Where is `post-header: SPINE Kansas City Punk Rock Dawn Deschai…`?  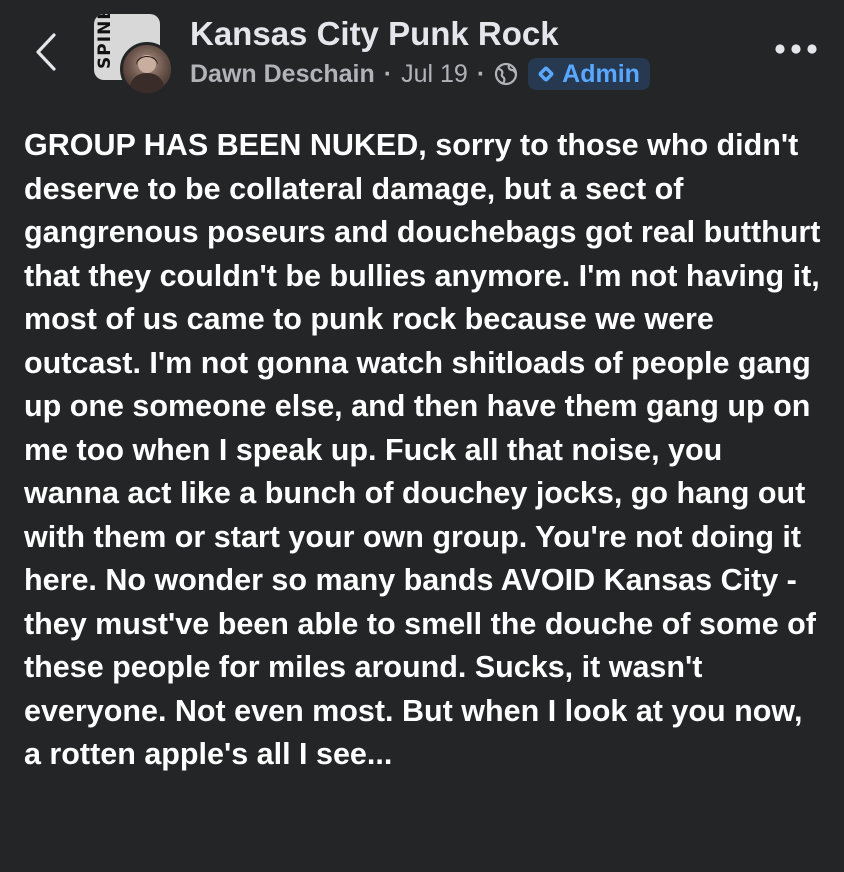 post-header: SPINE Kansas City Punk Rock Dawn Deschai… is located at coordinates (422, 55).